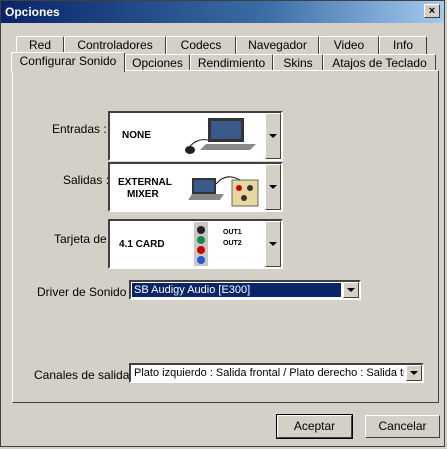  Describe the element at coordinates (223, 191) in the screenshot. I see `external-mixer-icon` at that location.